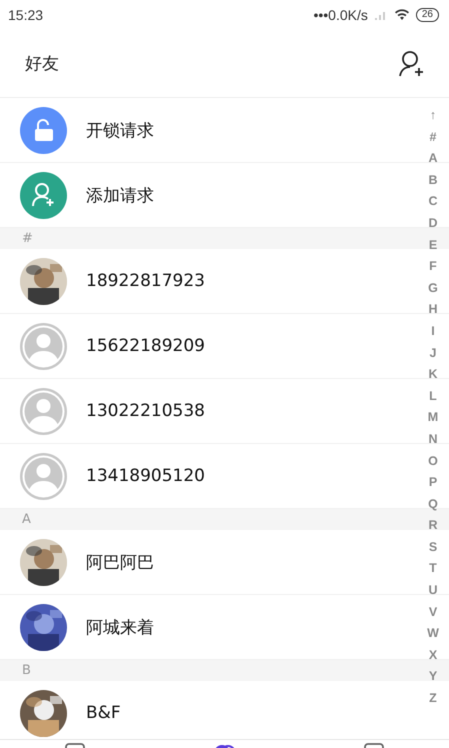  I want to click on index-letter: P, so click(433, 483).